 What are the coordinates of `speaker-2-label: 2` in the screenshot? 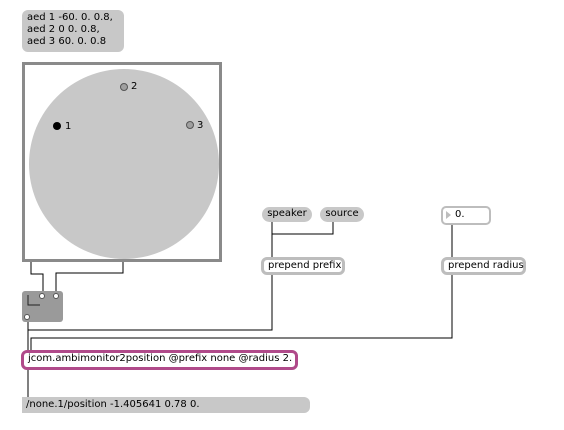 It's located at (134, 86).